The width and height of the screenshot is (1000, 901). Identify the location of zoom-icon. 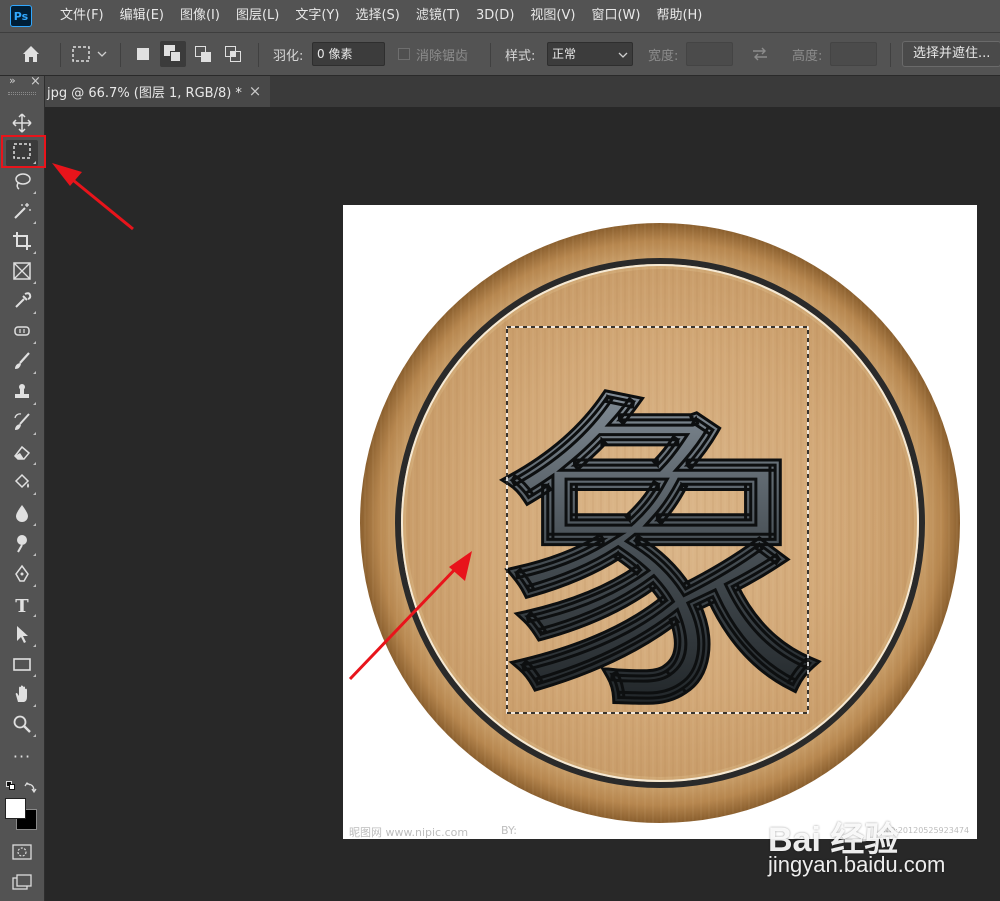
(22, 726).